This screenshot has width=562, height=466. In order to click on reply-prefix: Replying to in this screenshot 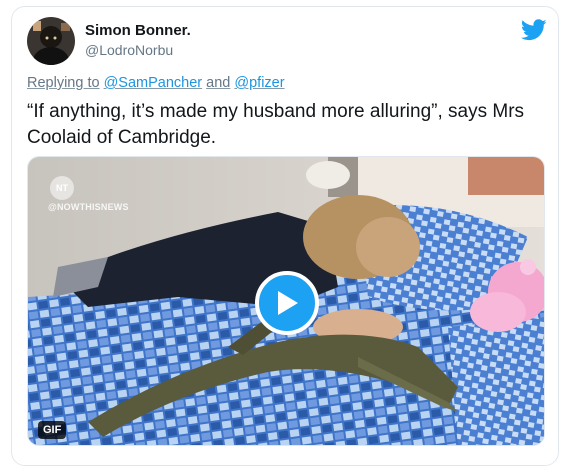, I will do `click(63, 83)`.